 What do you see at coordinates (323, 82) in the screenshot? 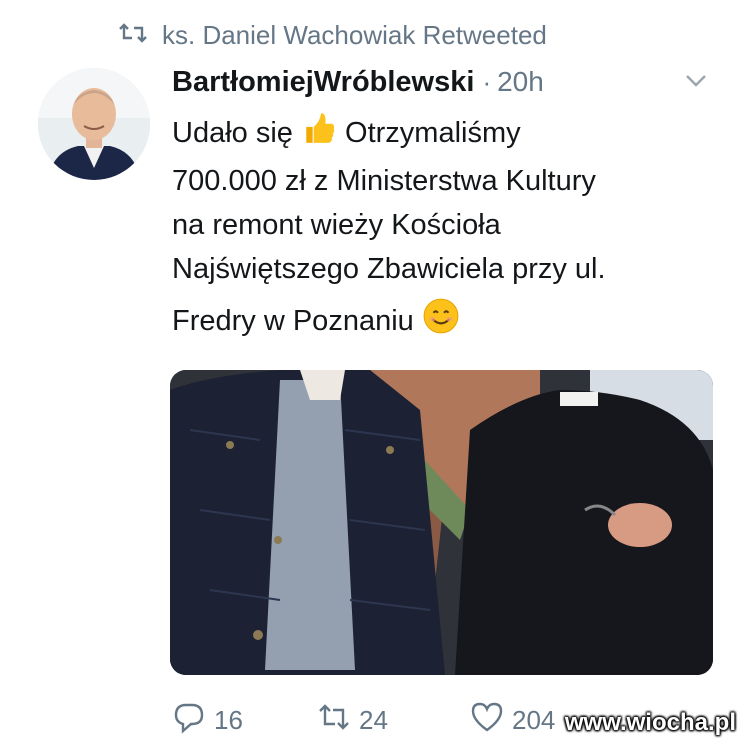
I see `author-name: BartłomiejWróblewski` at bounding box center [323, 82].